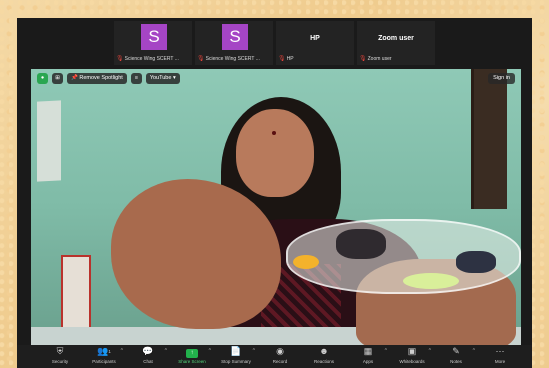 This screenshot has width=549, height=368. What do you see at coordinates (501, 78) in the screenshot?
I see `sign-in-button: Sign in` at bounding box center [501, 78].